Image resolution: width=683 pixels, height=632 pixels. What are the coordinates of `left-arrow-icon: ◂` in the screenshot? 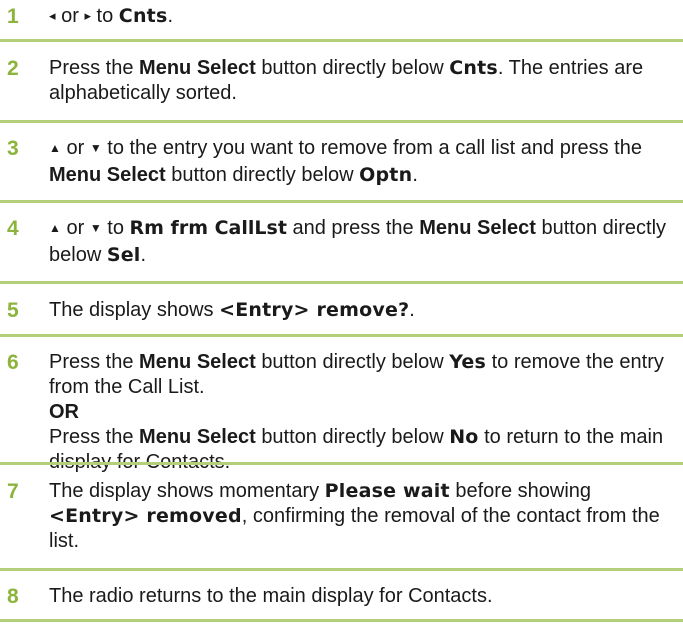 It's located at (52, 15).